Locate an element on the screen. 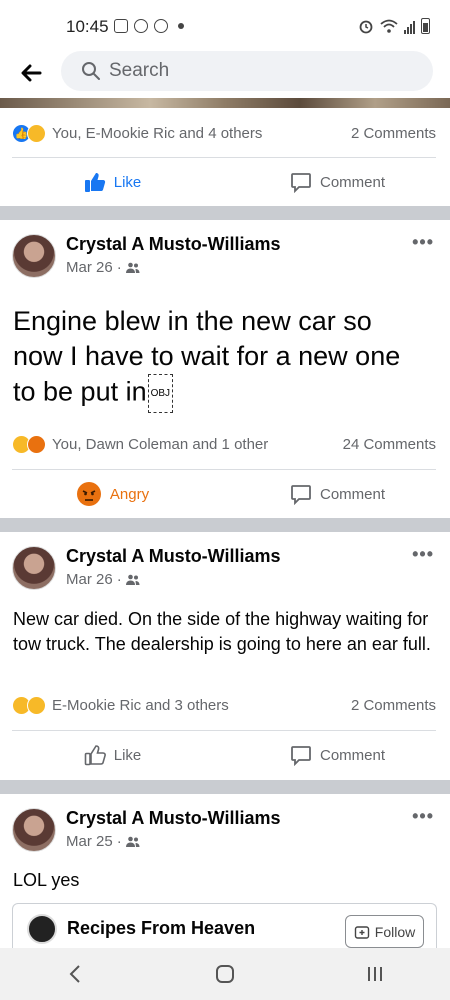 Image resolution: width=450 pixels, height=1000 pixels. object-placeholder-glyph: OBJ is located at coordinates (160, 393).